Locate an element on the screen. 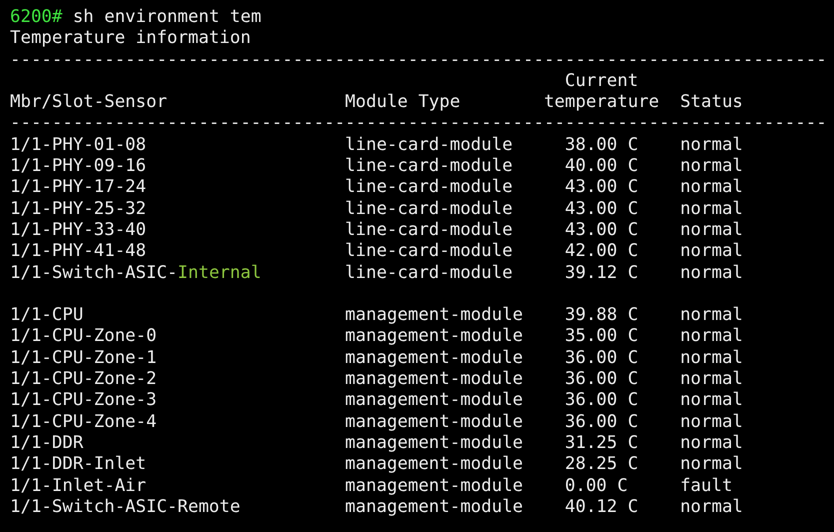 The image size is (834, 532). sensor-name: 1/1-PHY-41-48 is located at coordinates (79, 252).